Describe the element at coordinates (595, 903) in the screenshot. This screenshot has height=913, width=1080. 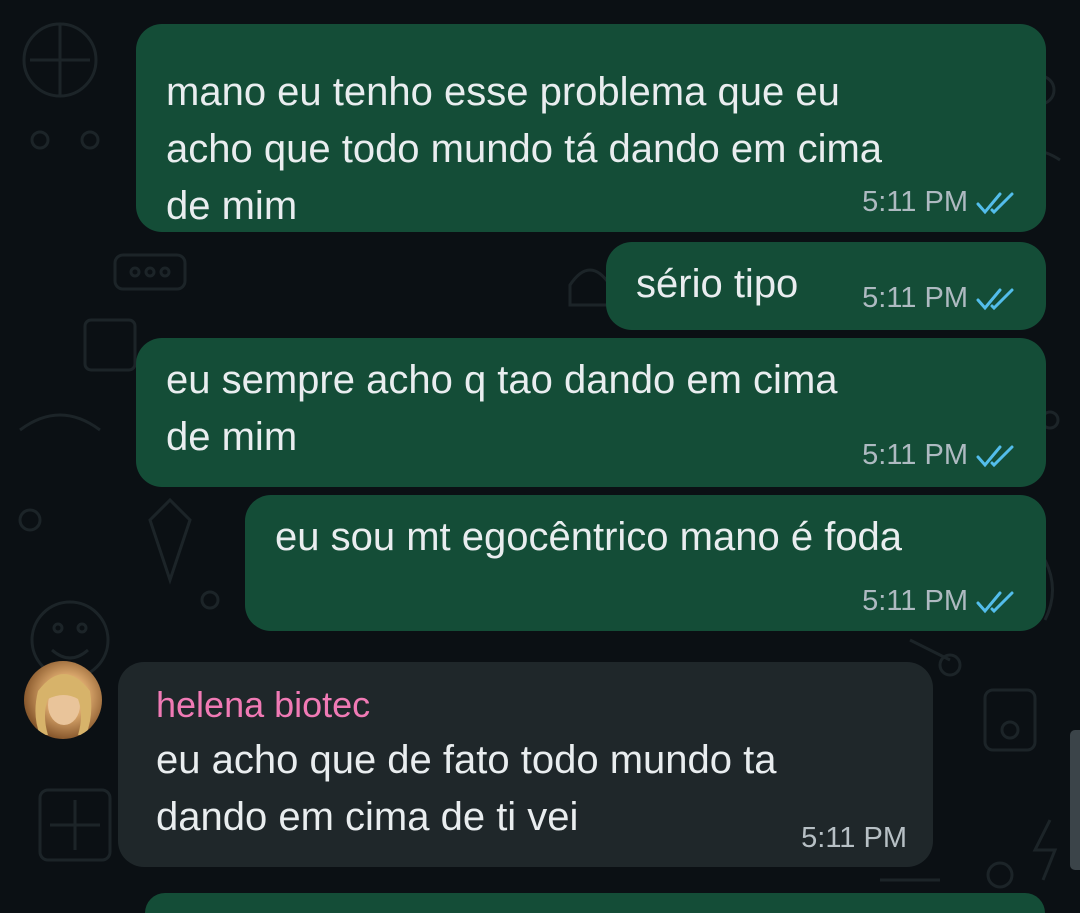
I see `next-message-peek` at that location.